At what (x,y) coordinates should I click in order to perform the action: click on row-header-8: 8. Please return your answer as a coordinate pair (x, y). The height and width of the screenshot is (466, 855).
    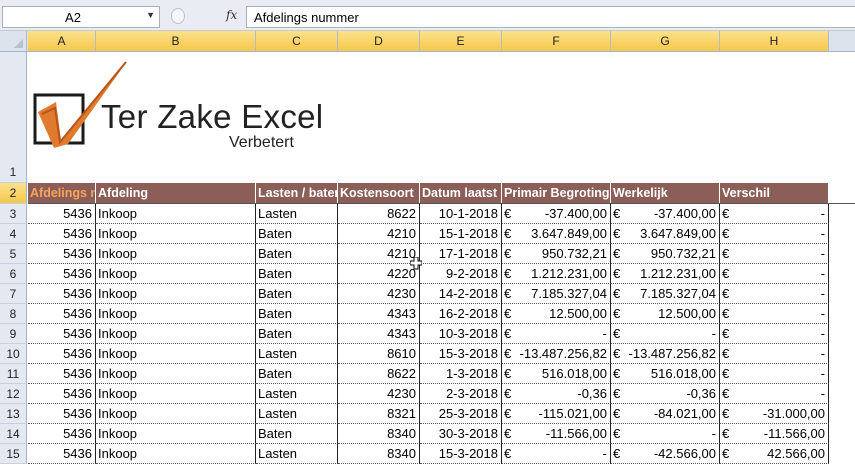
    Looking at the image, I should click on (13, 314).